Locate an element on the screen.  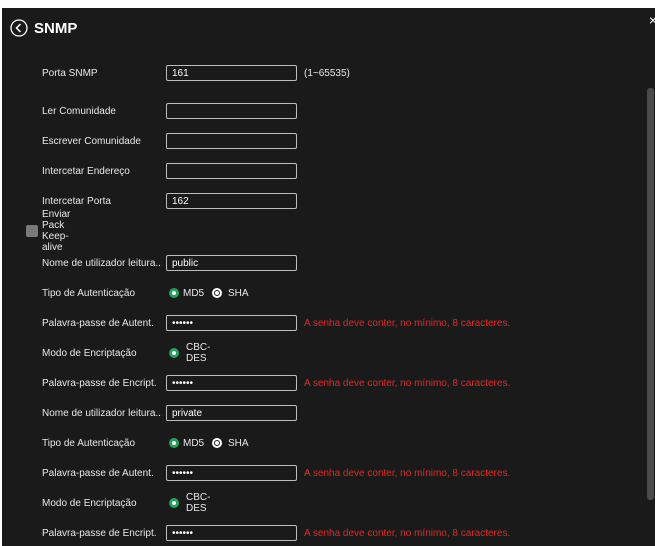
write-enc-cbcdes-radio is located at coordinates (174, 503).